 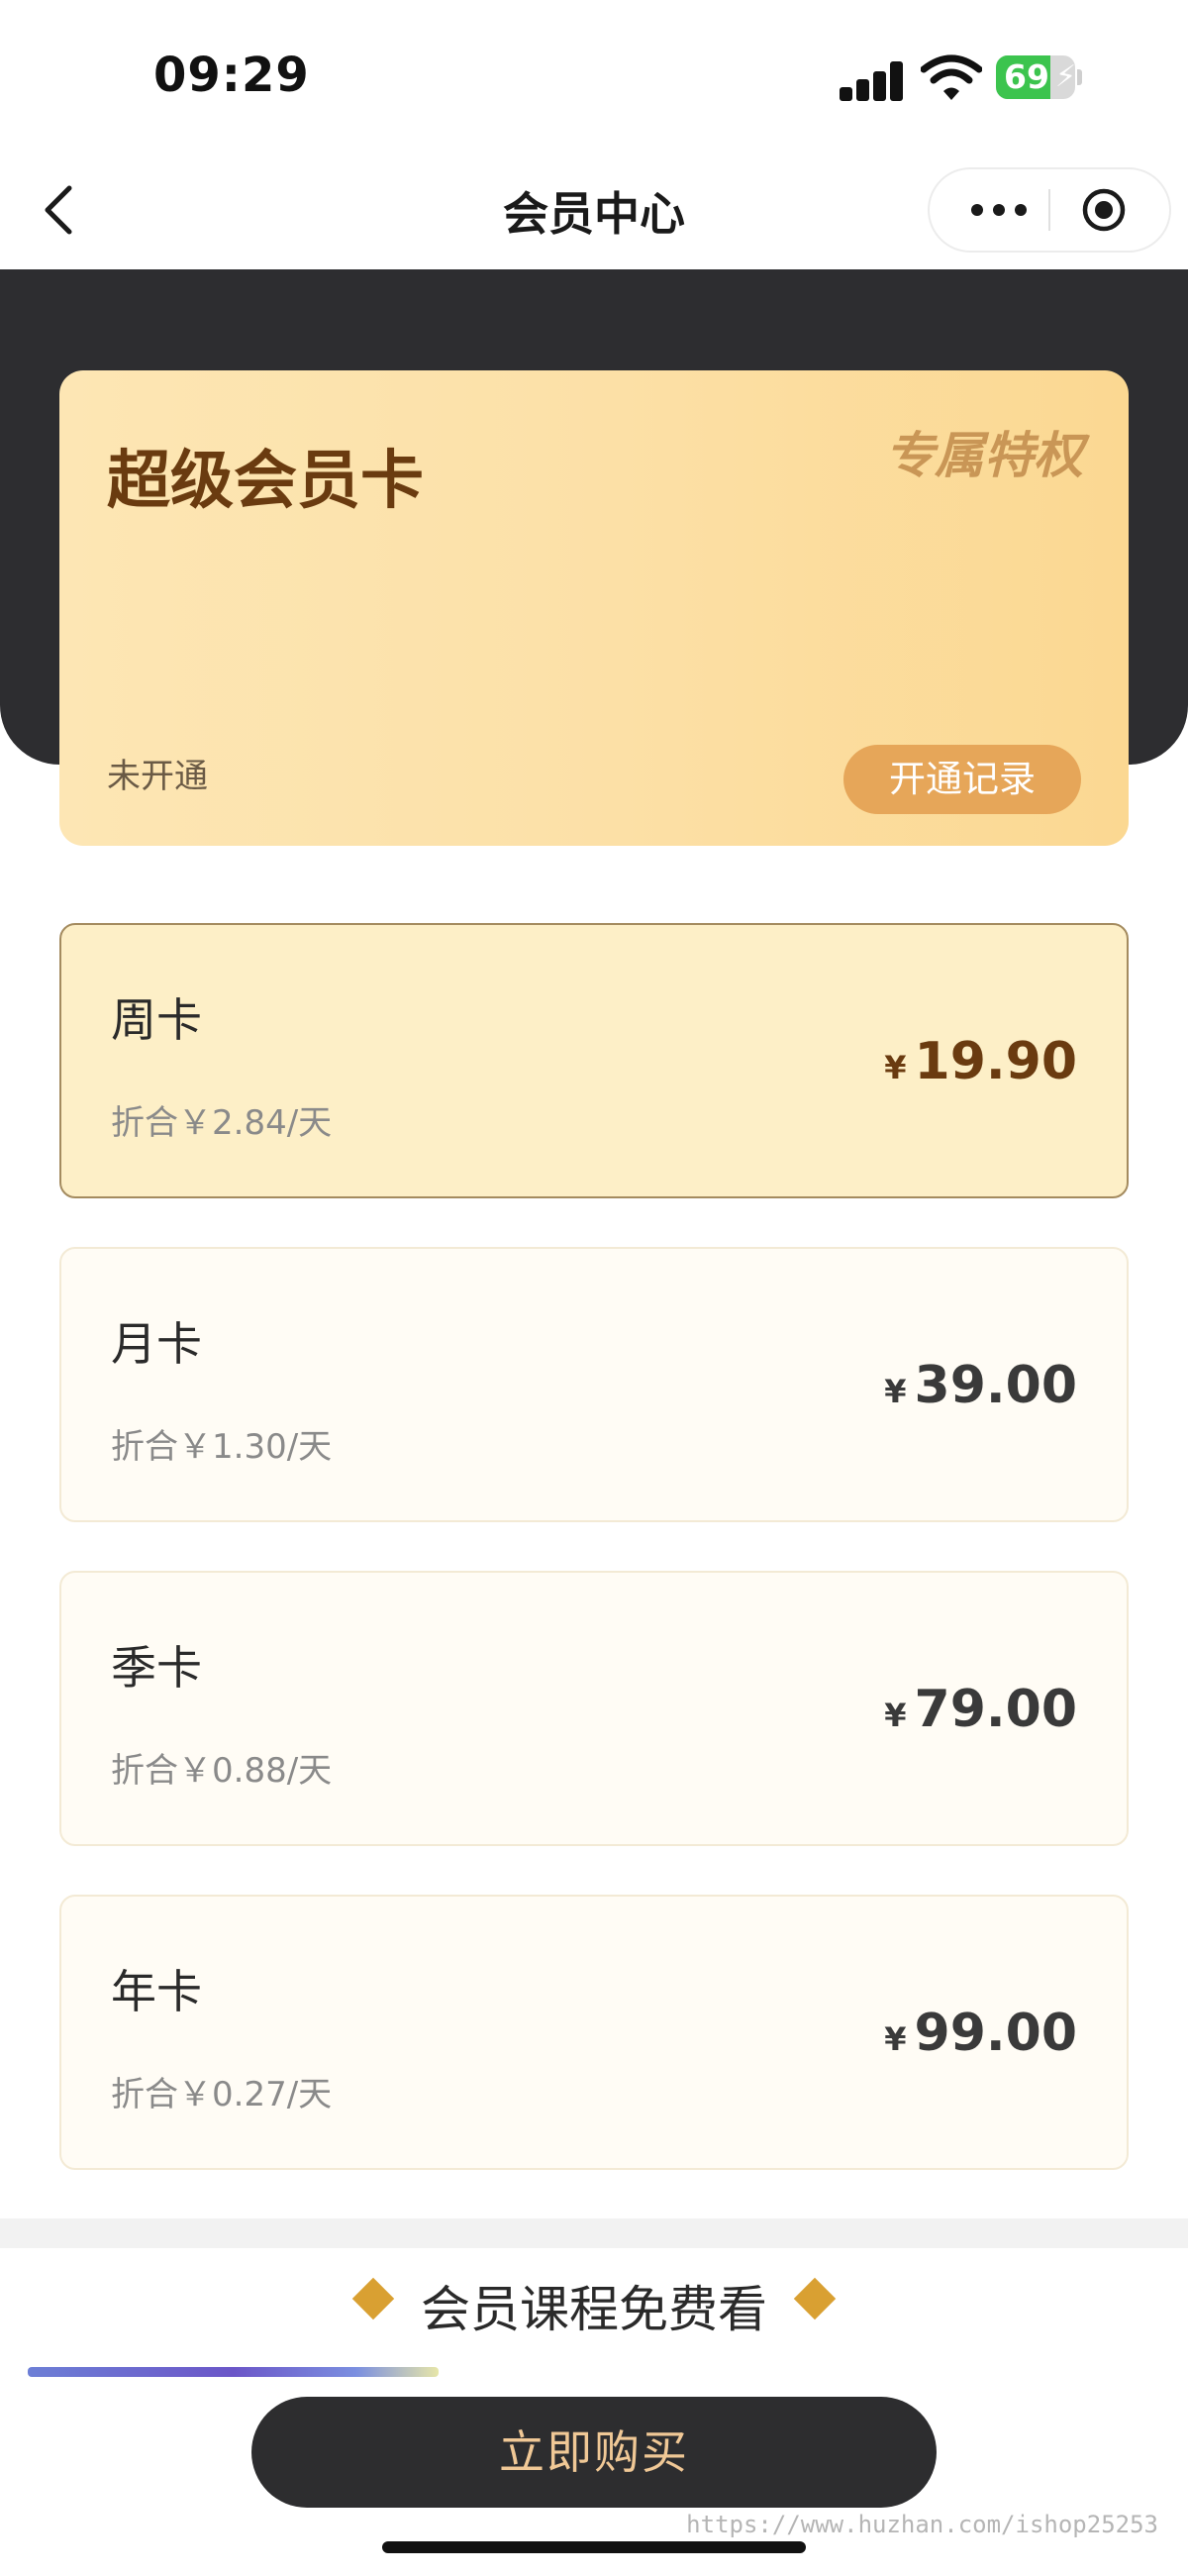 I want to click on more-options-icon, so click(x=1004, y=210).